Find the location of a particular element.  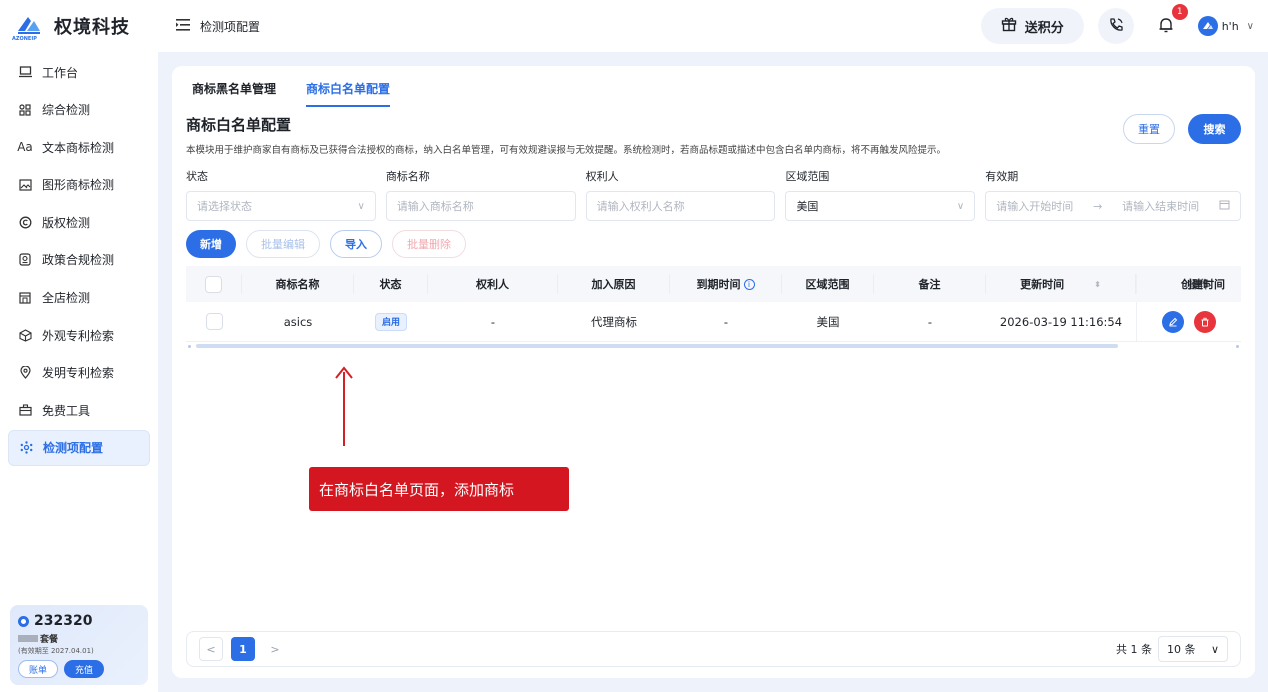

validity-filter-label: 有效期 is located at coordinates (1002, 176).